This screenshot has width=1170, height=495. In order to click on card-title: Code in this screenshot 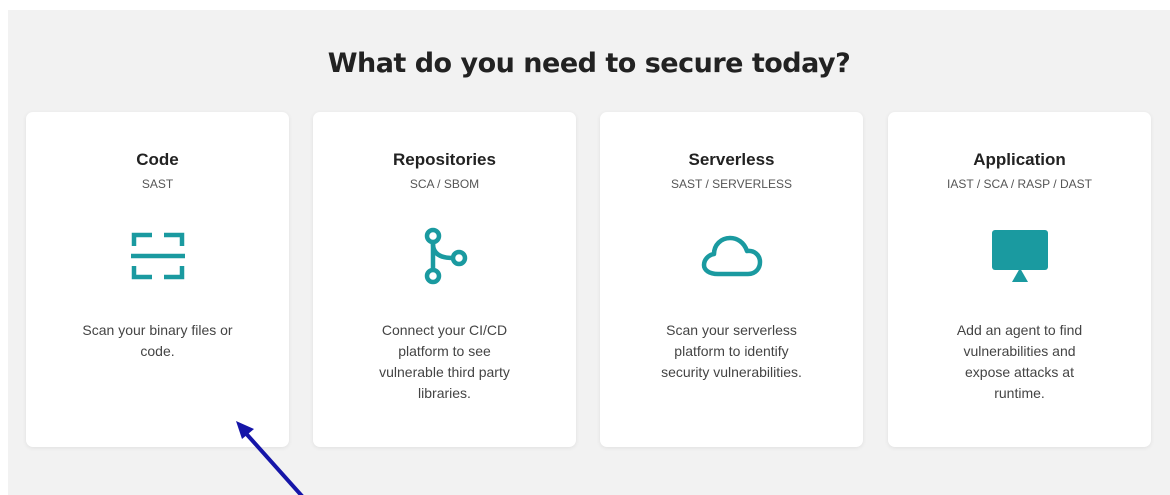, I will do `click(157, 159)`.